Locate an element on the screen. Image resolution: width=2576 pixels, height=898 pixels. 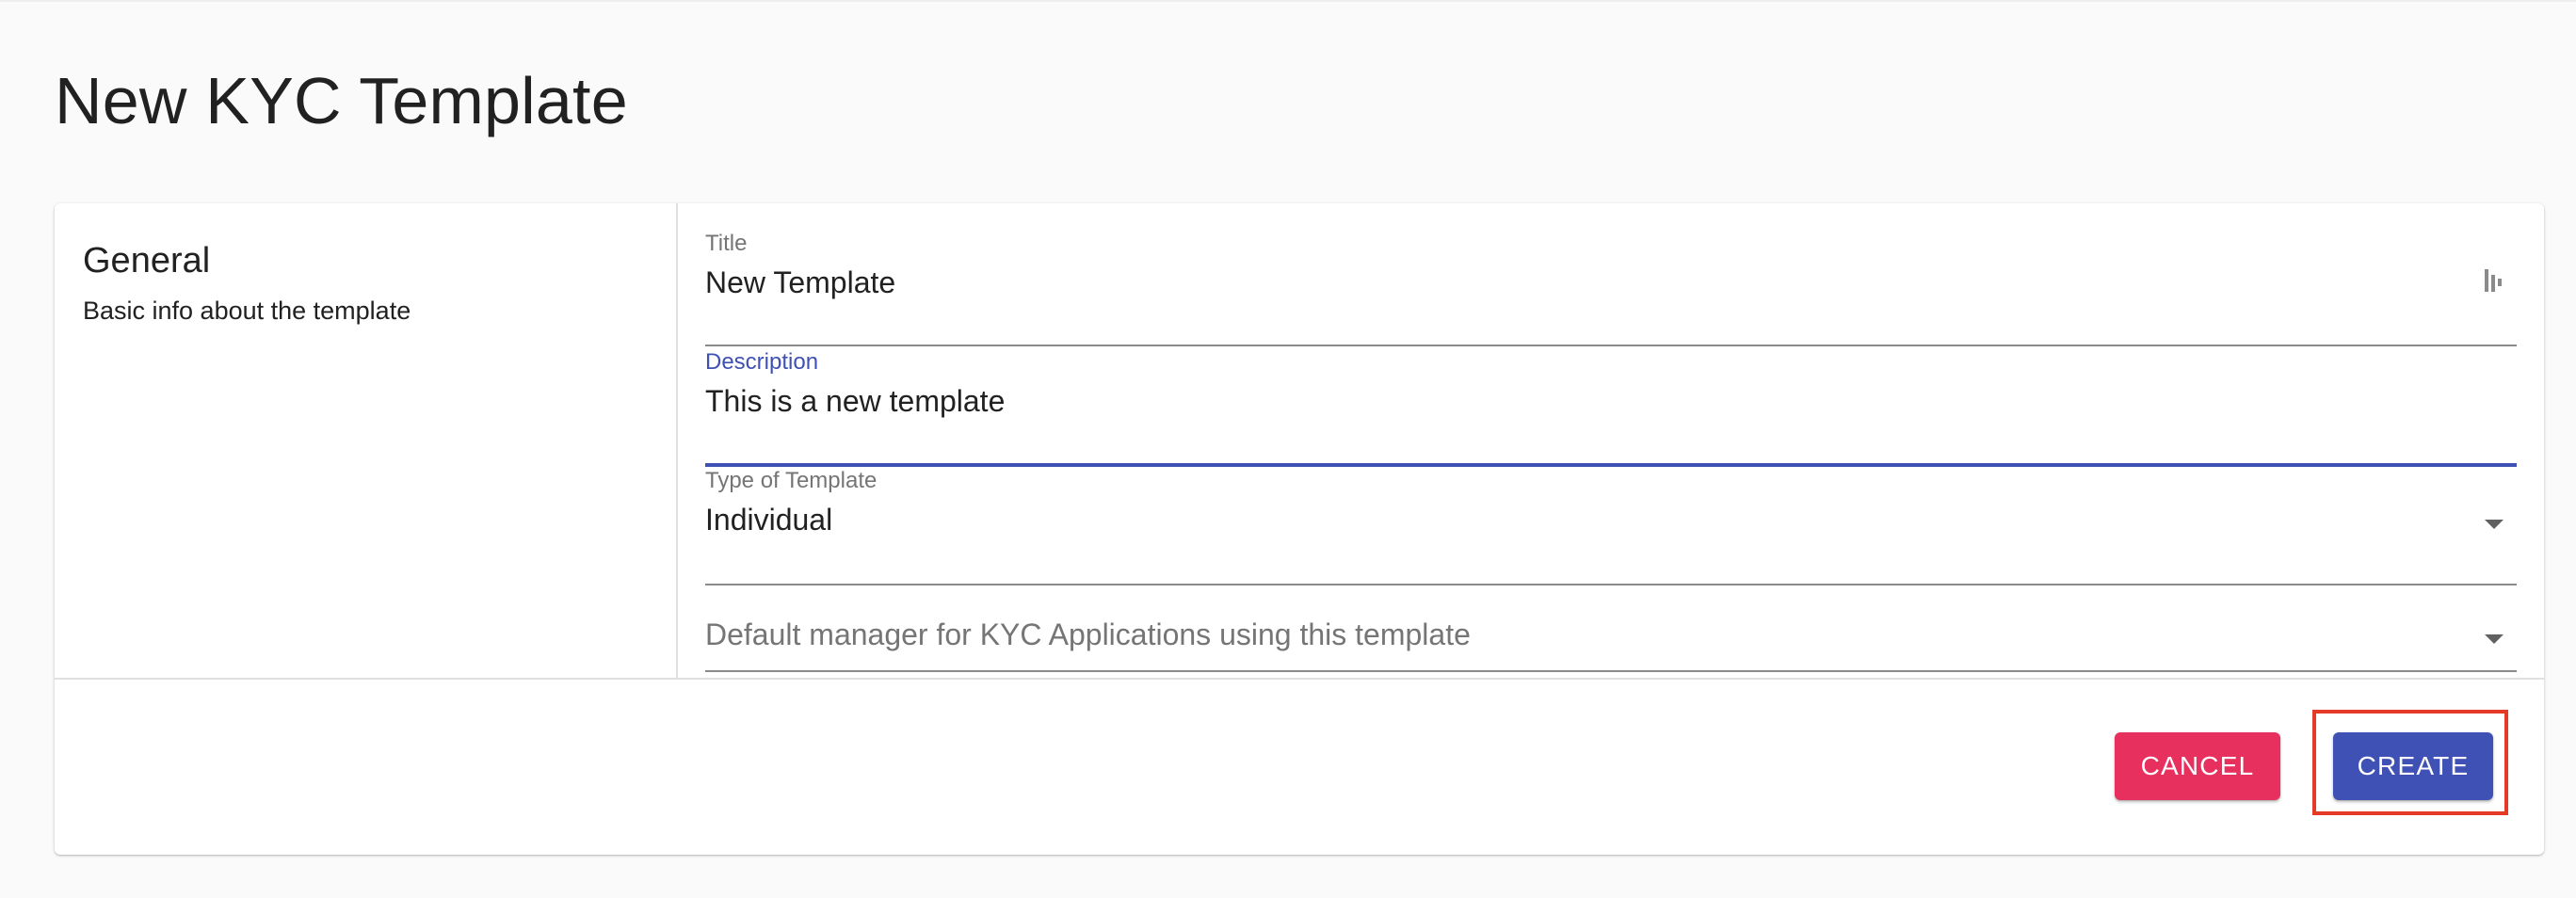
card-divider is located at coordinates (1299, 679).